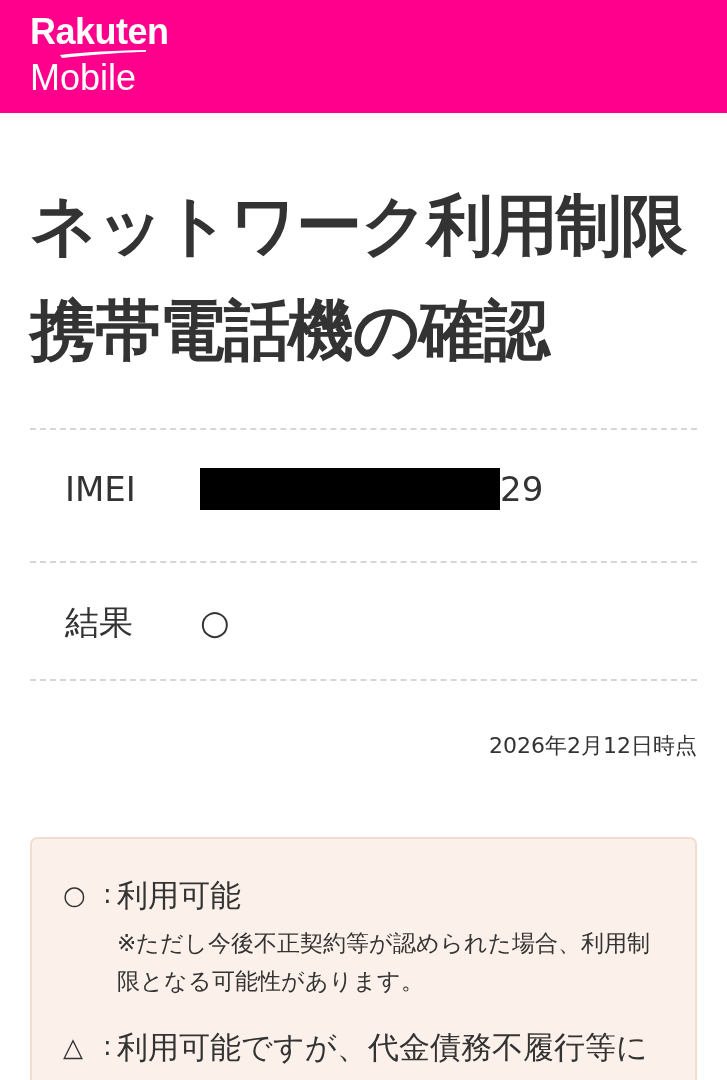  I want to click on legend-label: 利用可能, so click(179, 895).